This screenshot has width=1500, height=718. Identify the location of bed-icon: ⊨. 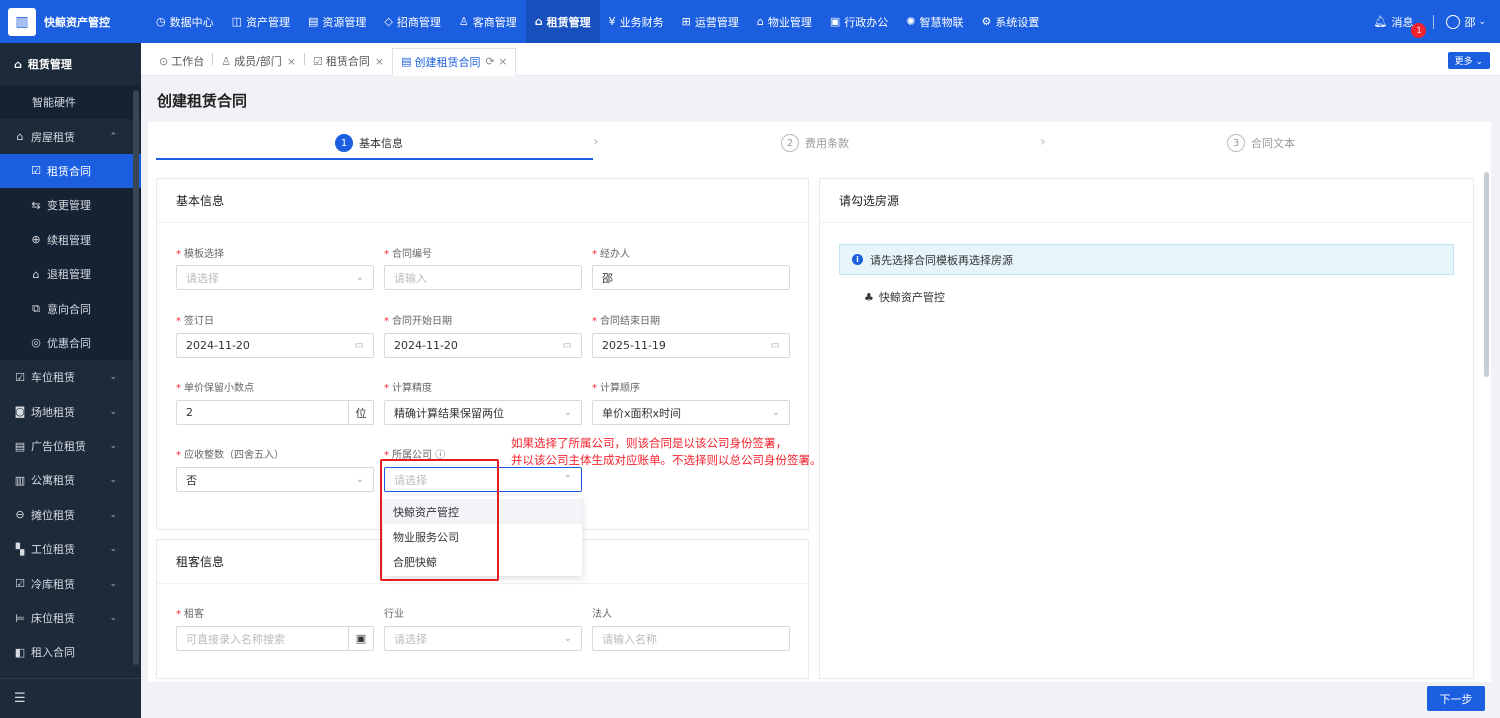
(20, 618).